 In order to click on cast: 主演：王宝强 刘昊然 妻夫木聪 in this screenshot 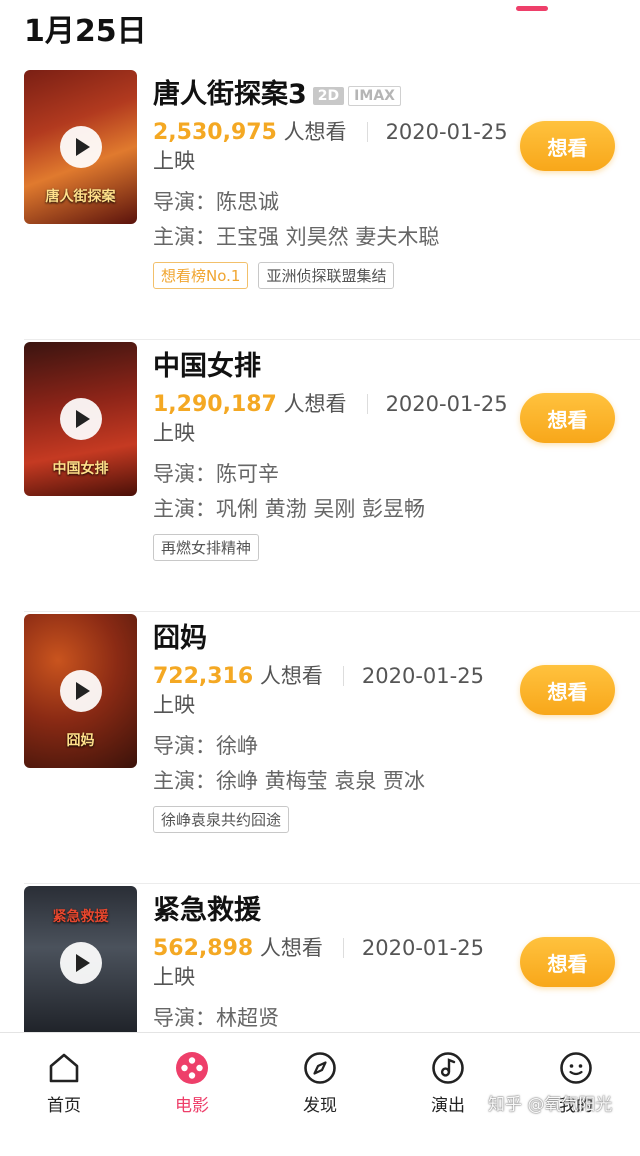, I will do `click(296, 237)`.